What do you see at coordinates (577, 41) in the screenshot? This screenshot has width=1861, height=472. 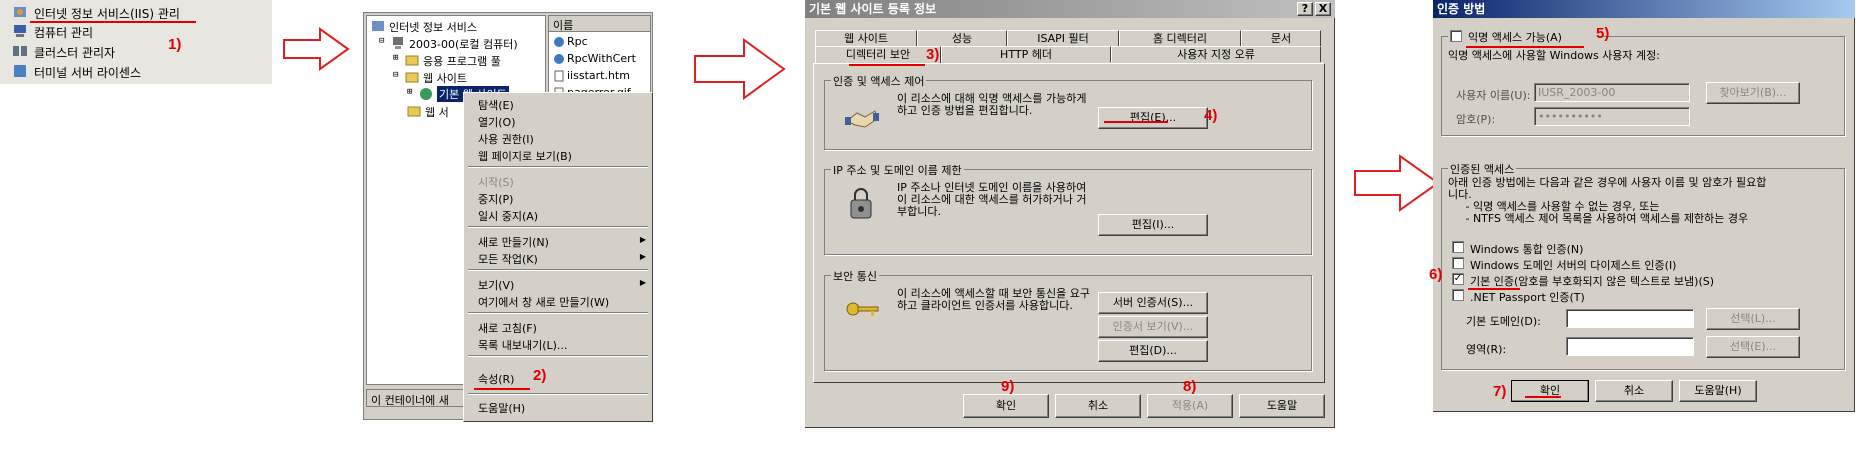 I see `list-item-label: Rpc` at bounding box center [577, 41].